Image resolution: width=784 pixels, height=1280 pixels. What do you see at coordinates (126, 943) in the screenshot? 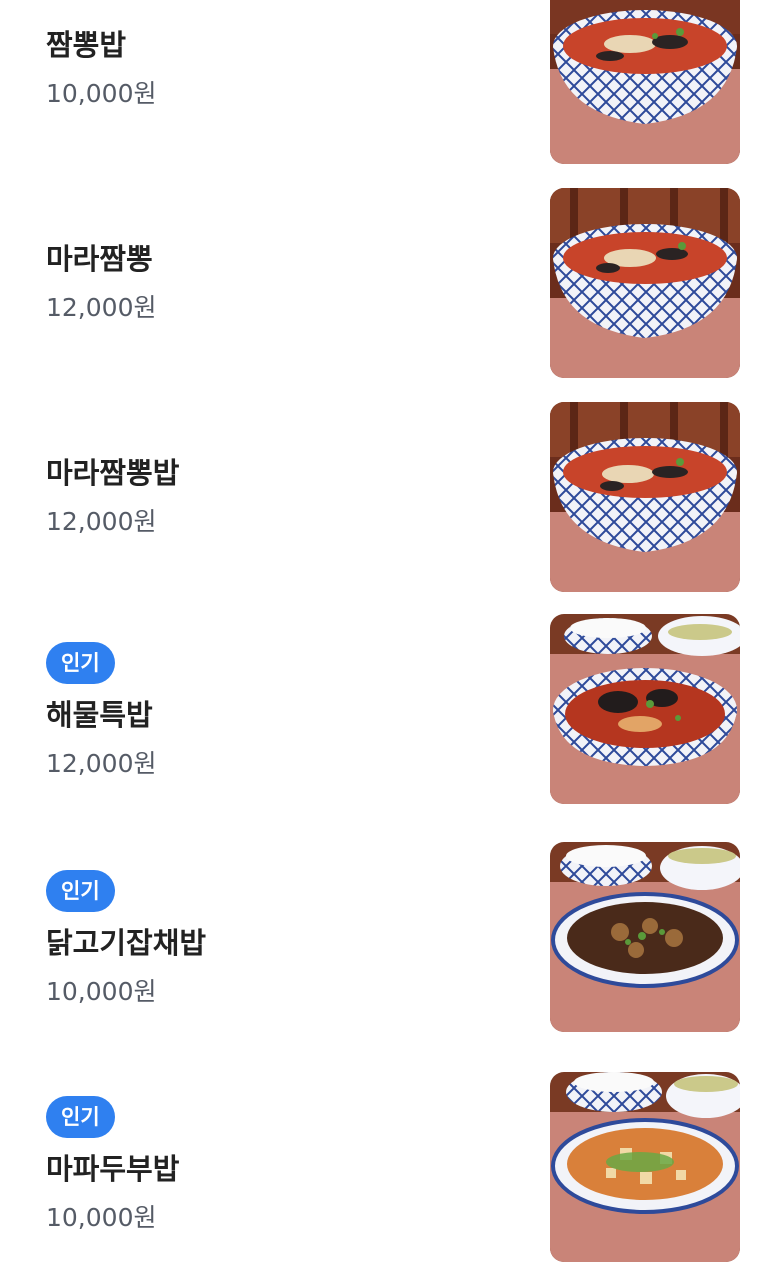
I see `menu-item-name: 닭고기잡채밥` at bounding box center [126, 943].